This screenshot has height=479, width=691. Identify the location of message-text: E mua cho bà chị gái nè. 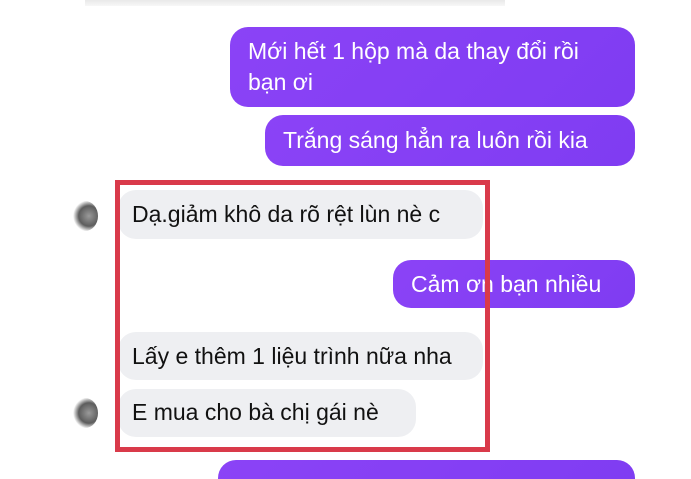
(255, 412).